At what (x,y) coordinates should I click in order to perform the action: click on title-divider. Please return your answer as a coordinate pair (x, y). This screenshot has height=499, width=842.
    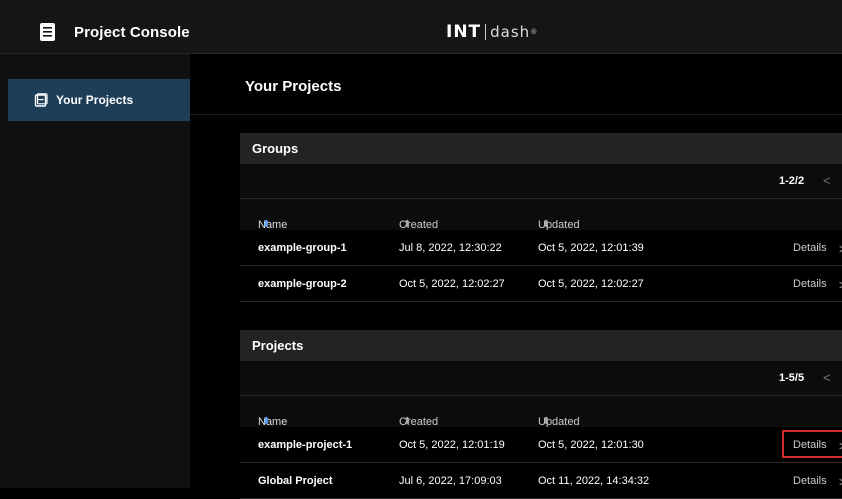
    Looking at the image, I should click on (516, 114).